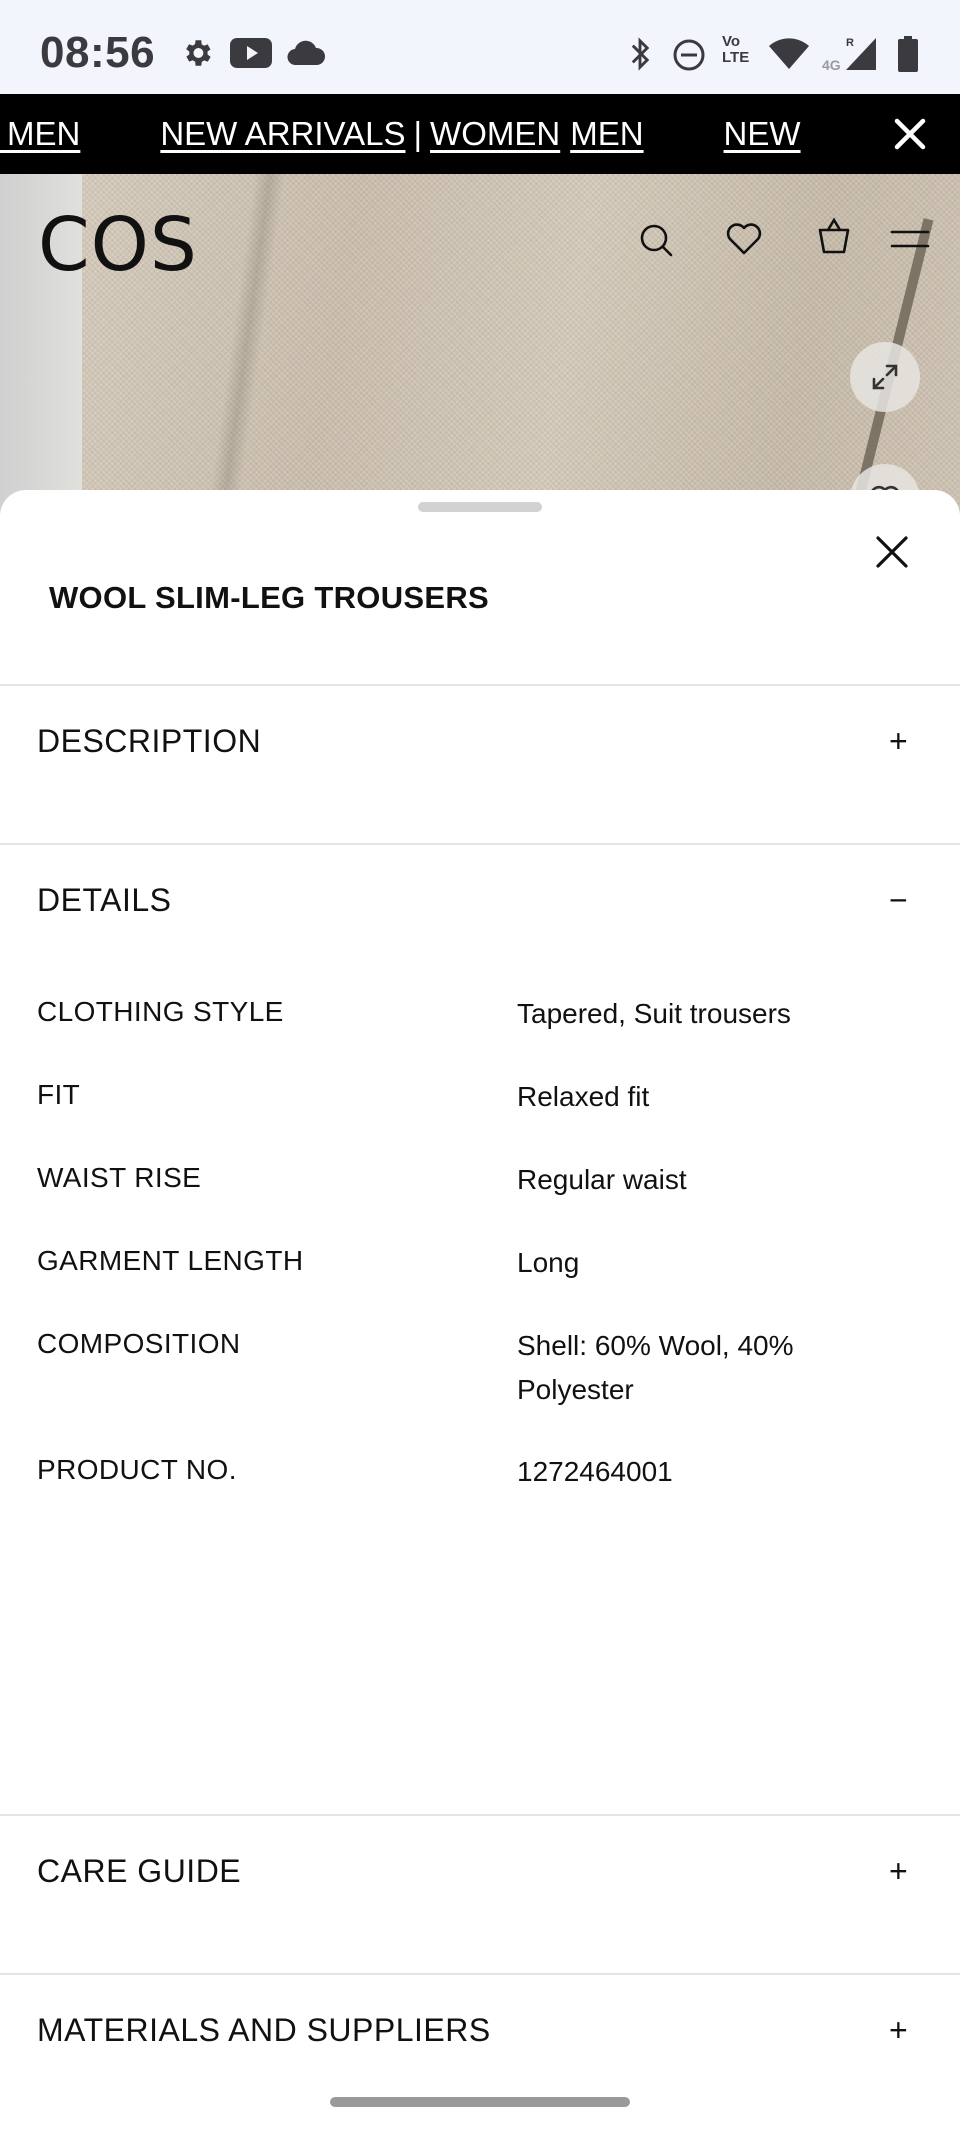 This screenshot has width=960, height=2133. Describe the element at coordinates (892, 552) in the screenshot. I see `close-sheet-button` at that location.